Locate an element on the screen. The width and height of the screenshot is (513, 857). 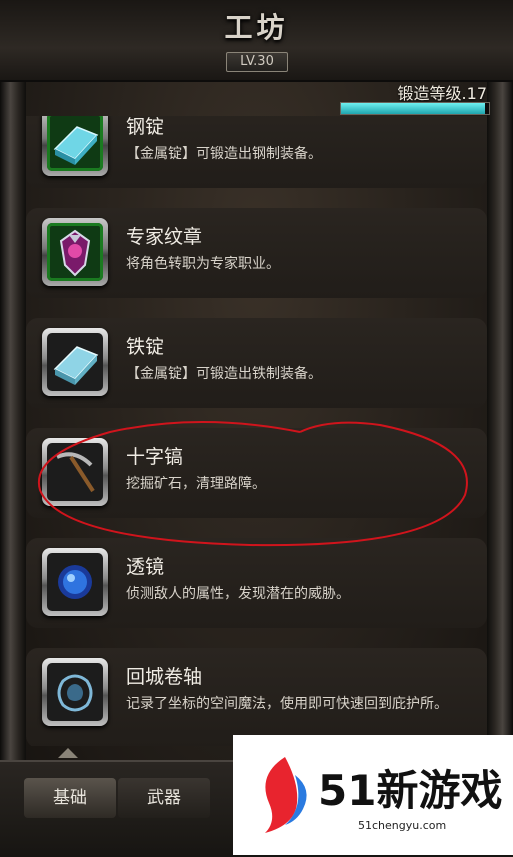
item-desc: 挖掘矿石，清理路障。 is located at coordinates (196, 484).